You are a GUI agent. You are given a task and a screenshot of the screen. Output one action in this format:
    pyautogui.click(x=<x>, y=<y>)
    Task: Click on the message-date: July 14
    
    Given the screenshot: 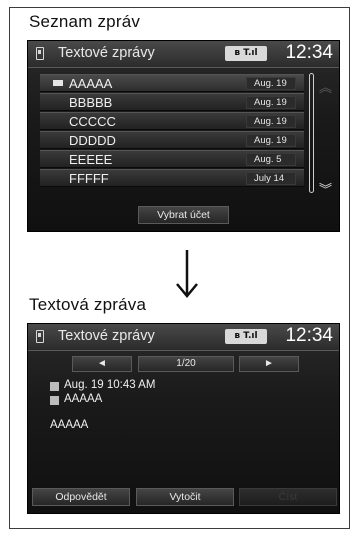 What is the action you would take?
    pyautogui.click(x=271, y=178)
    